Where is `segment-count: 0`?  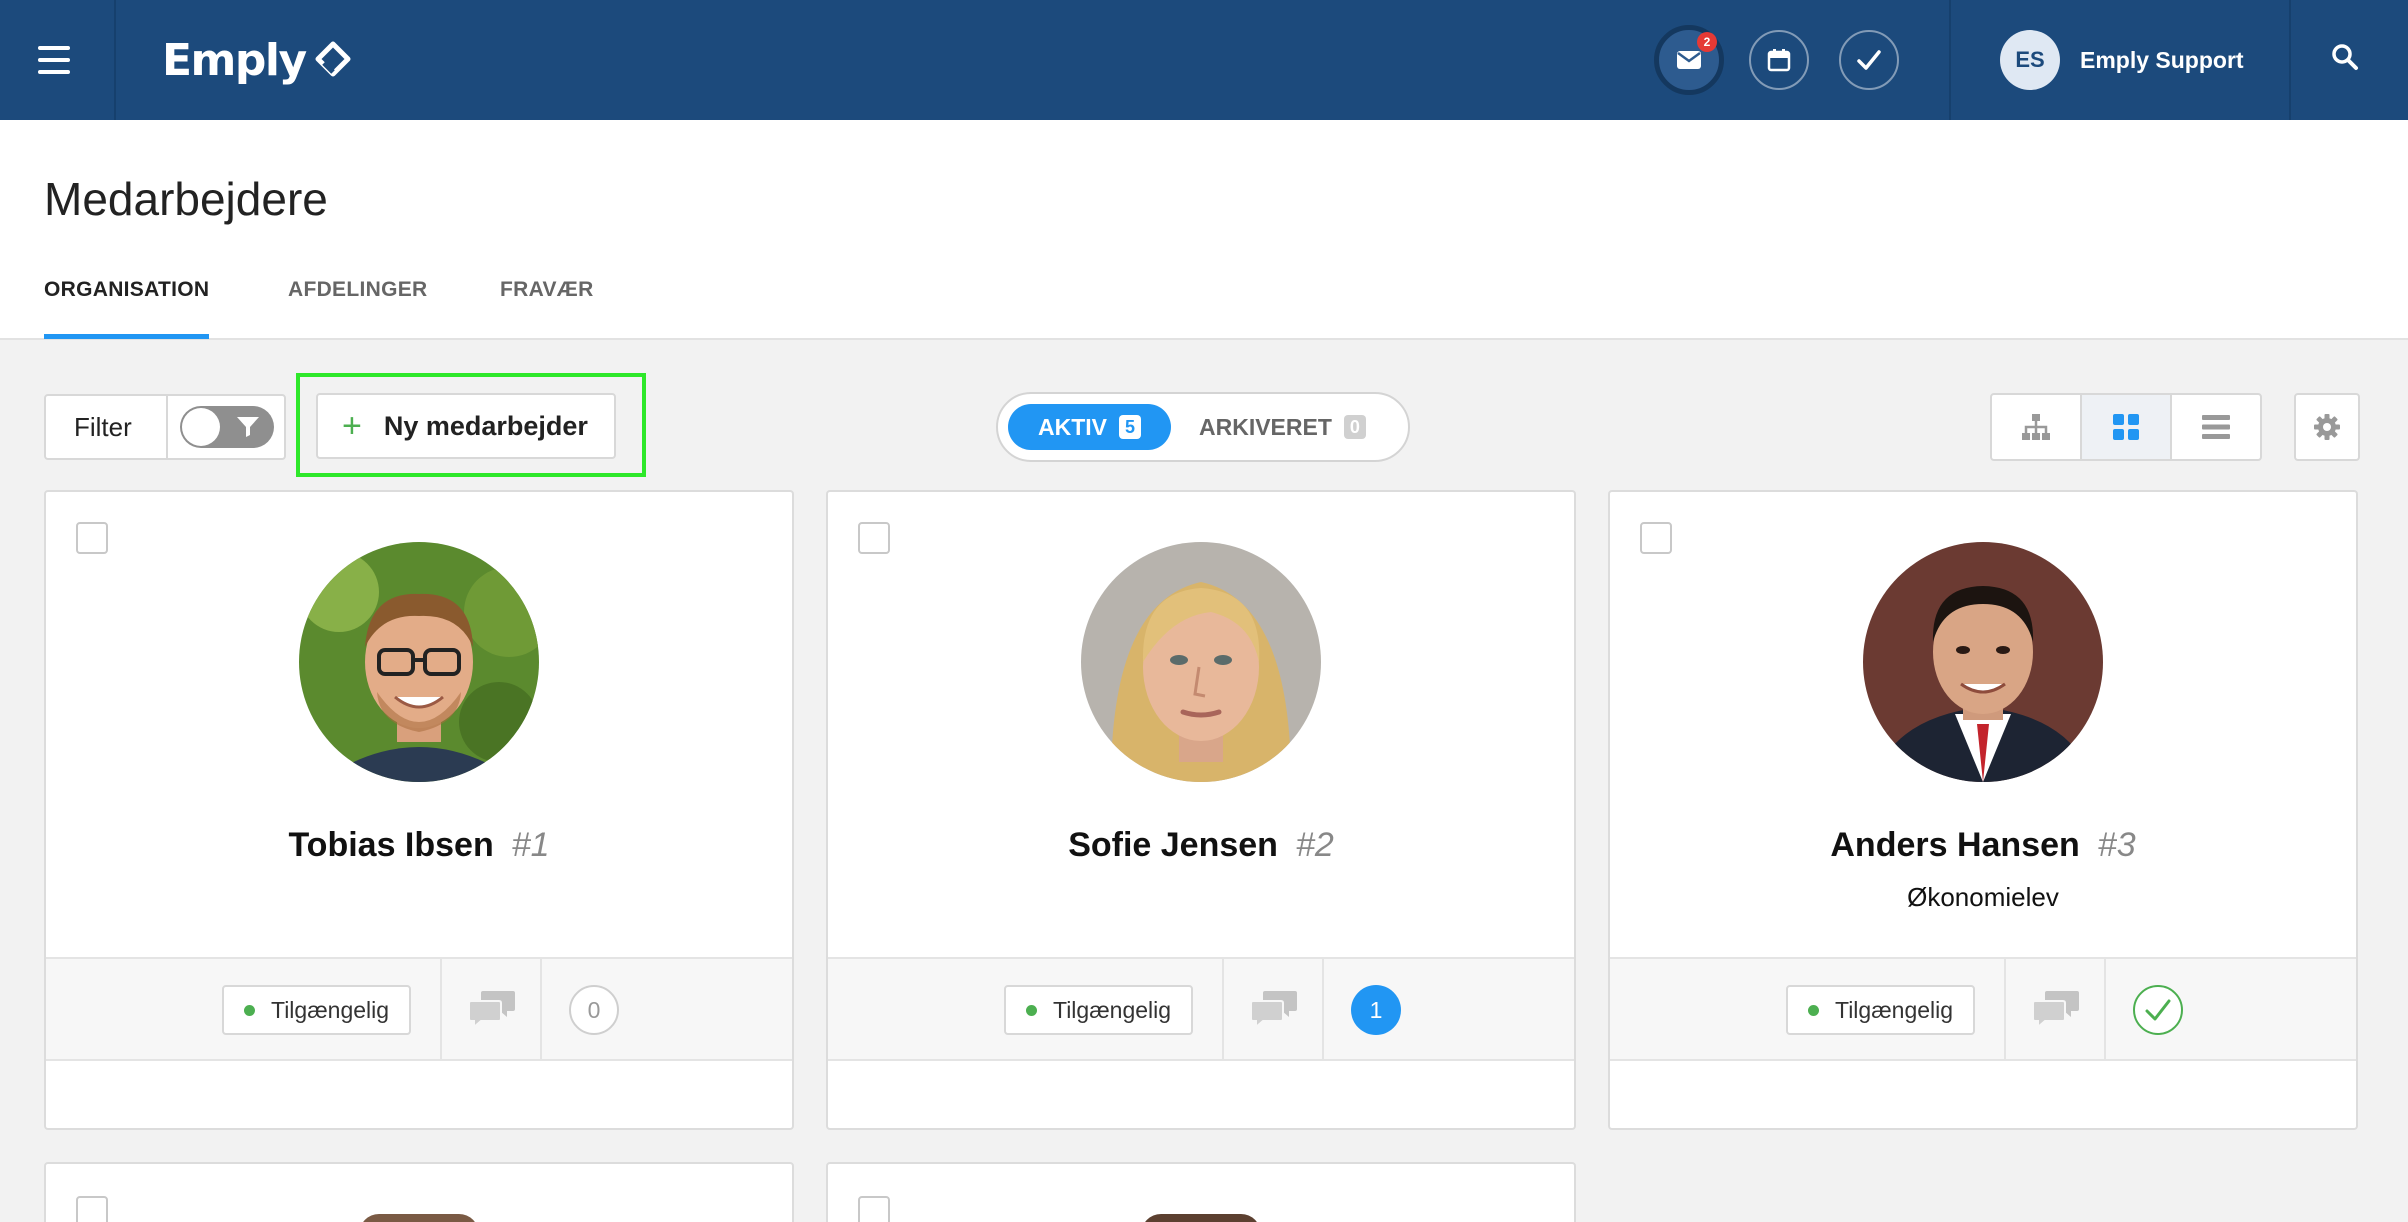 segment-count: 0 is located at coordinates (1354, 427).